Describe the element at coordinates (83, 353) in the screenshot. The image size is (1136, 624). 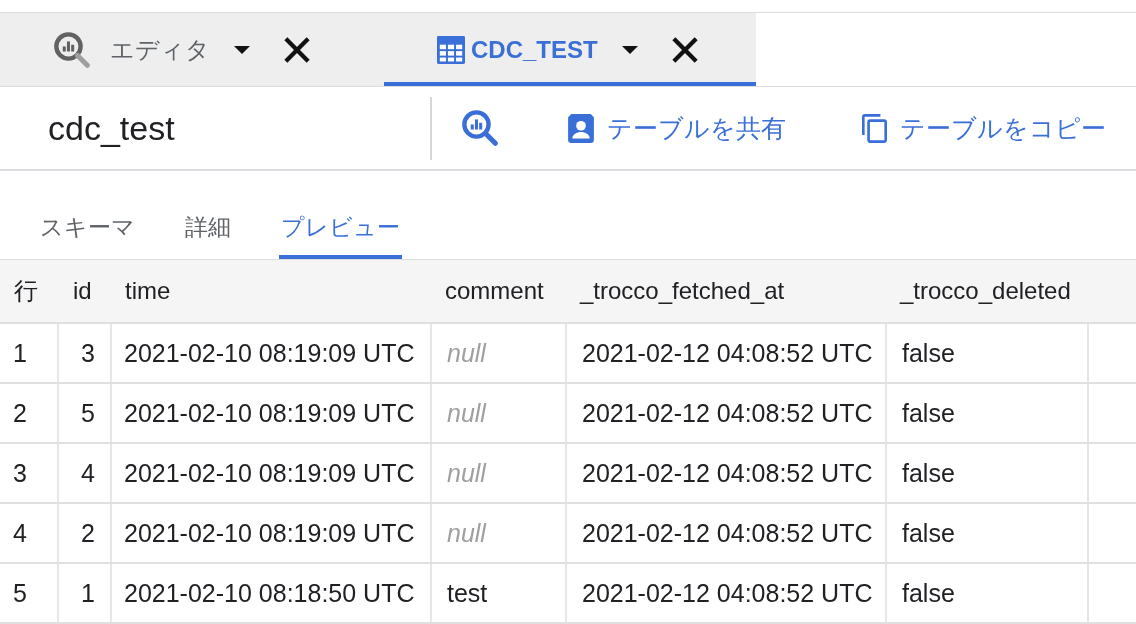
I see `table-cell: 3` at that location.